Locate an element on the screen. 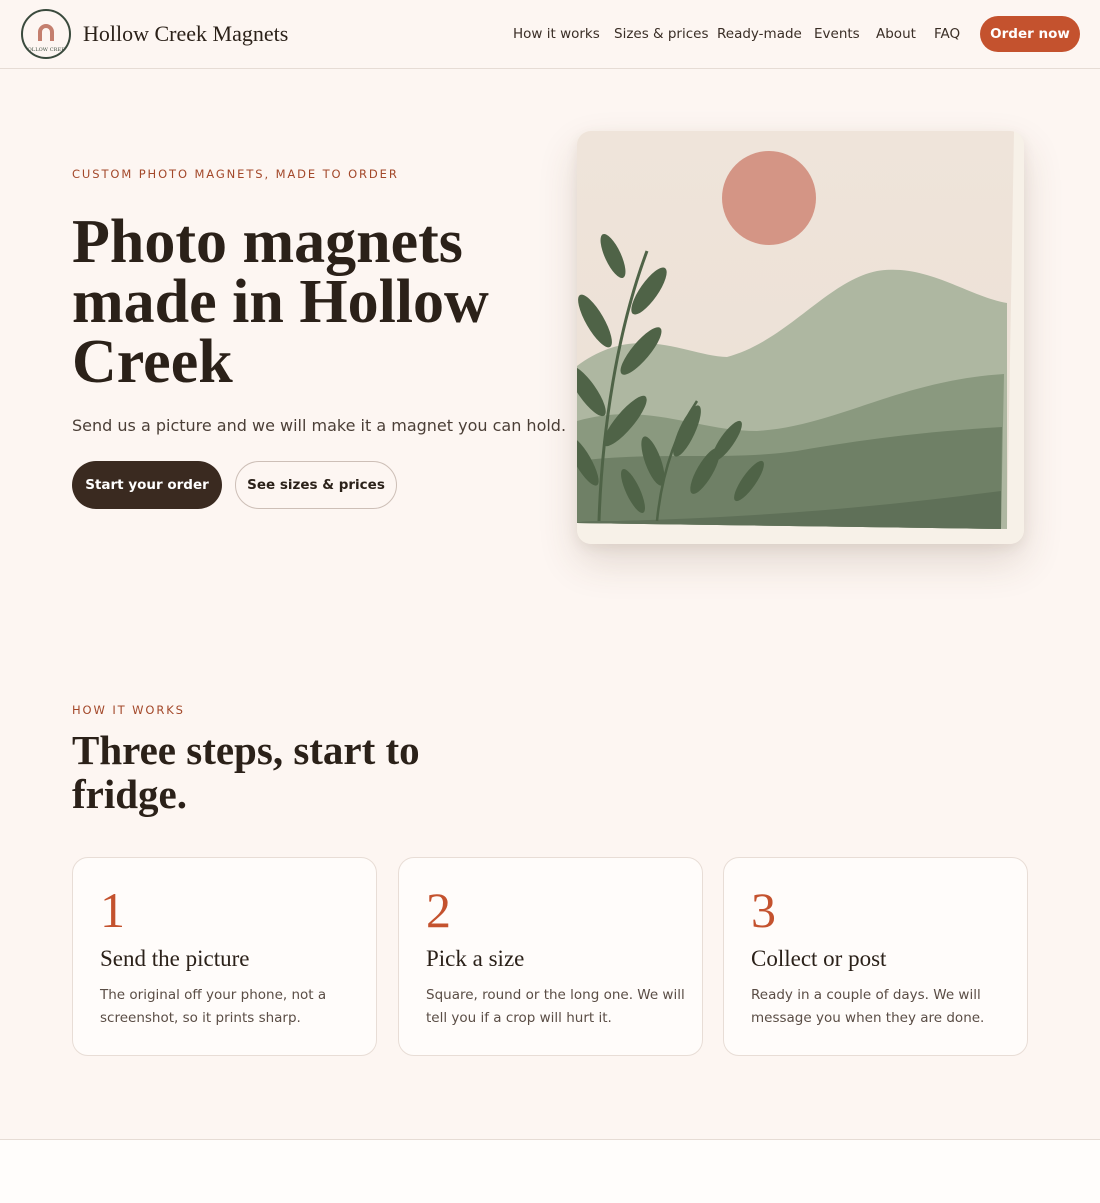  how-eyebrow: HOW IT WORKS is located at coordinates (128, 710).